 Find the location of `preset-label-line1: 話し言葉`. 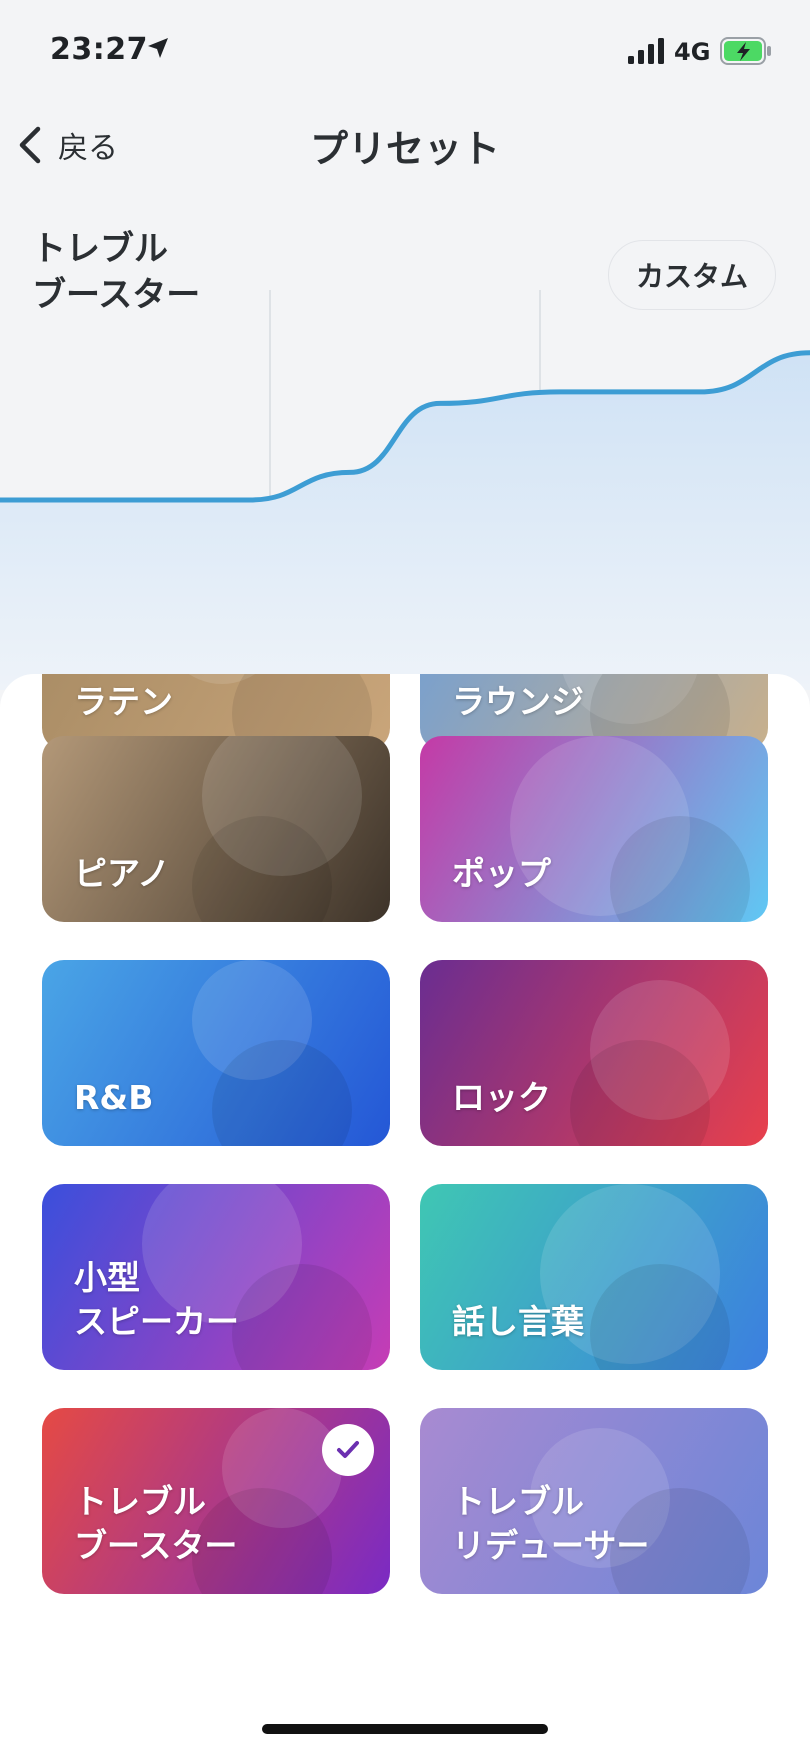

preset-label-line1: 話し言葉 is located at coordinates (518, 1321).